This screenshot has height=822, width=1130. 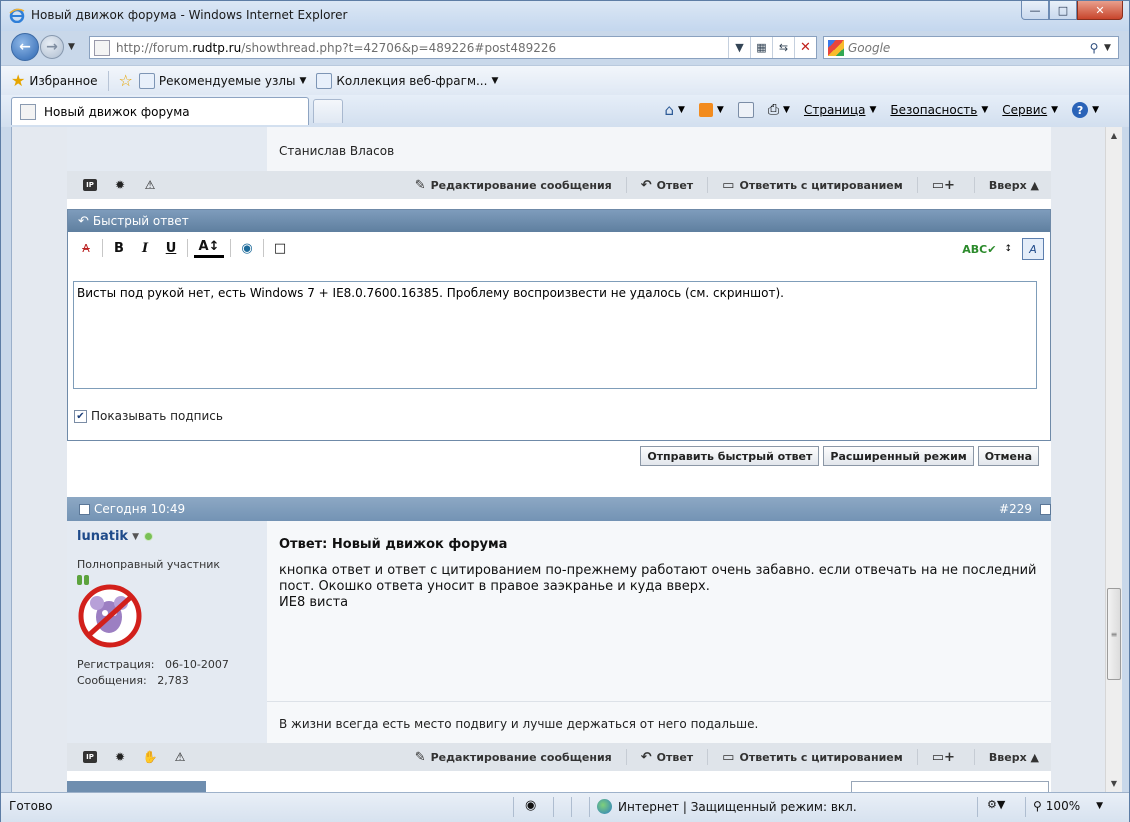 What do you see at coordinates (996, 804) in the screenshot?
I see `protected-mode-icon: ⚙▼` at bounding box center [996, 804].